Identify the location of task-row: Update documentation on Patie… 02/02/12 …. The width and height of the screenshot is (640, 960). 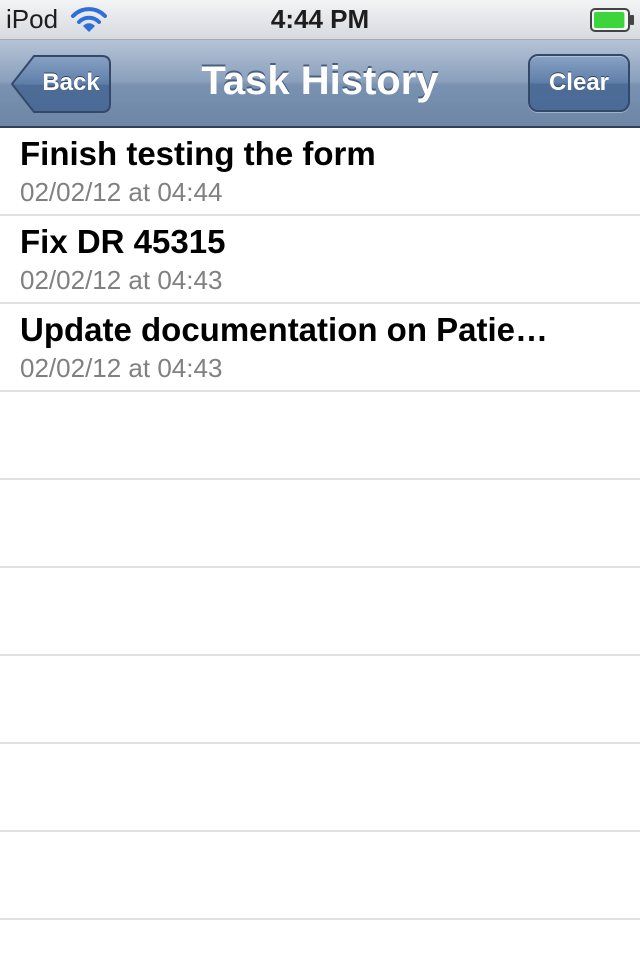
(320, 348).